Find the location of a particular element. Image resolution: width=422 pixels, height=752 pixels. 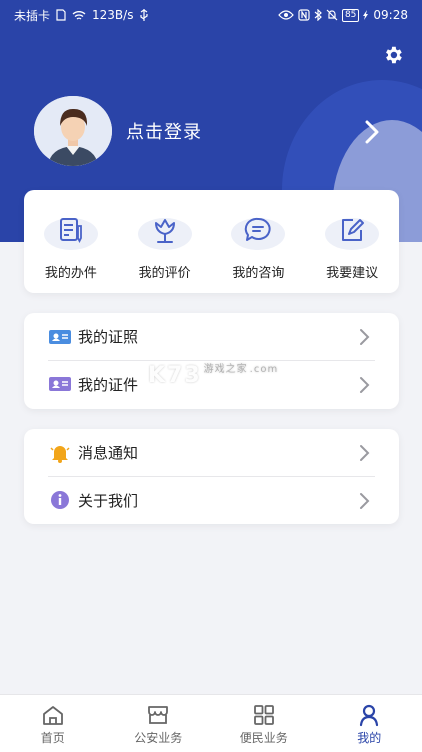

watermark-logo: K73 游戏之家 .com is located at coordinates (213, 374).